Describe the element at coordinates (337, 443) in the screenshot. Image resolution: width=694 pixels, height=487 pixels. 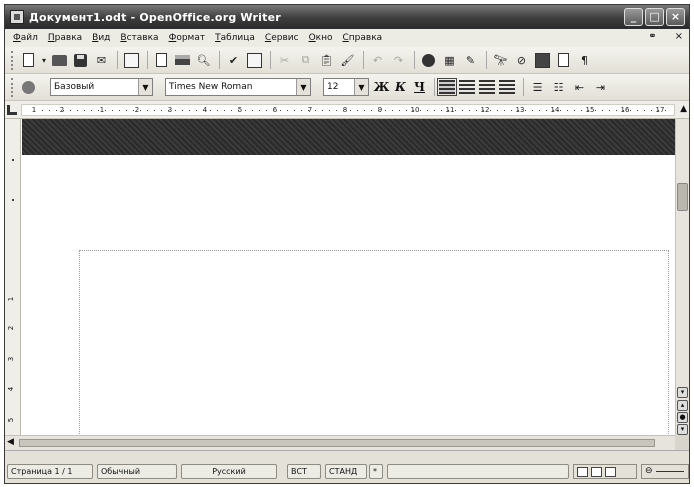
I see `horizontal-scroll-thumb` at that location.